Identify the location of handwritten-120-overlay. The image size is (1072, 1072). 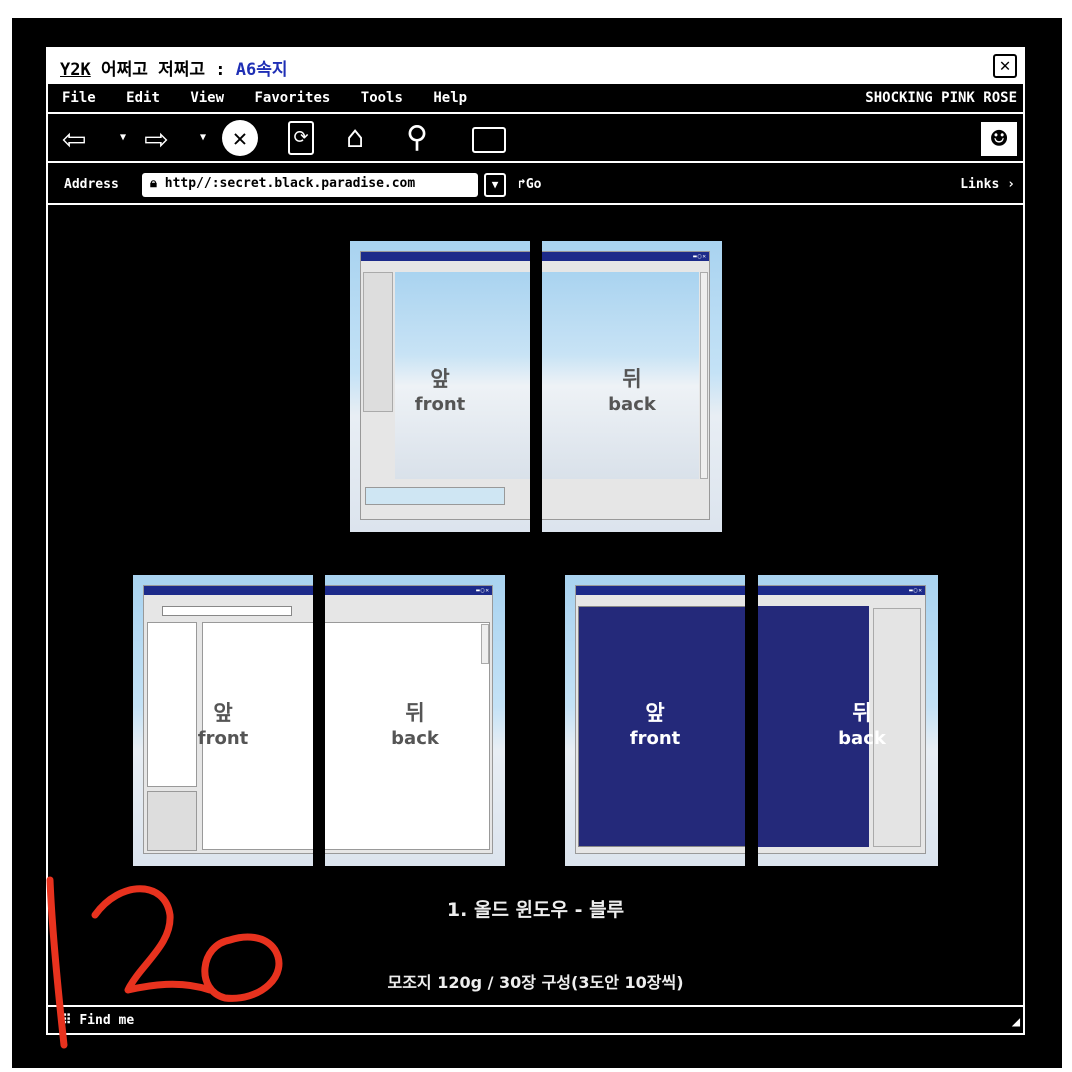
(164, 962).